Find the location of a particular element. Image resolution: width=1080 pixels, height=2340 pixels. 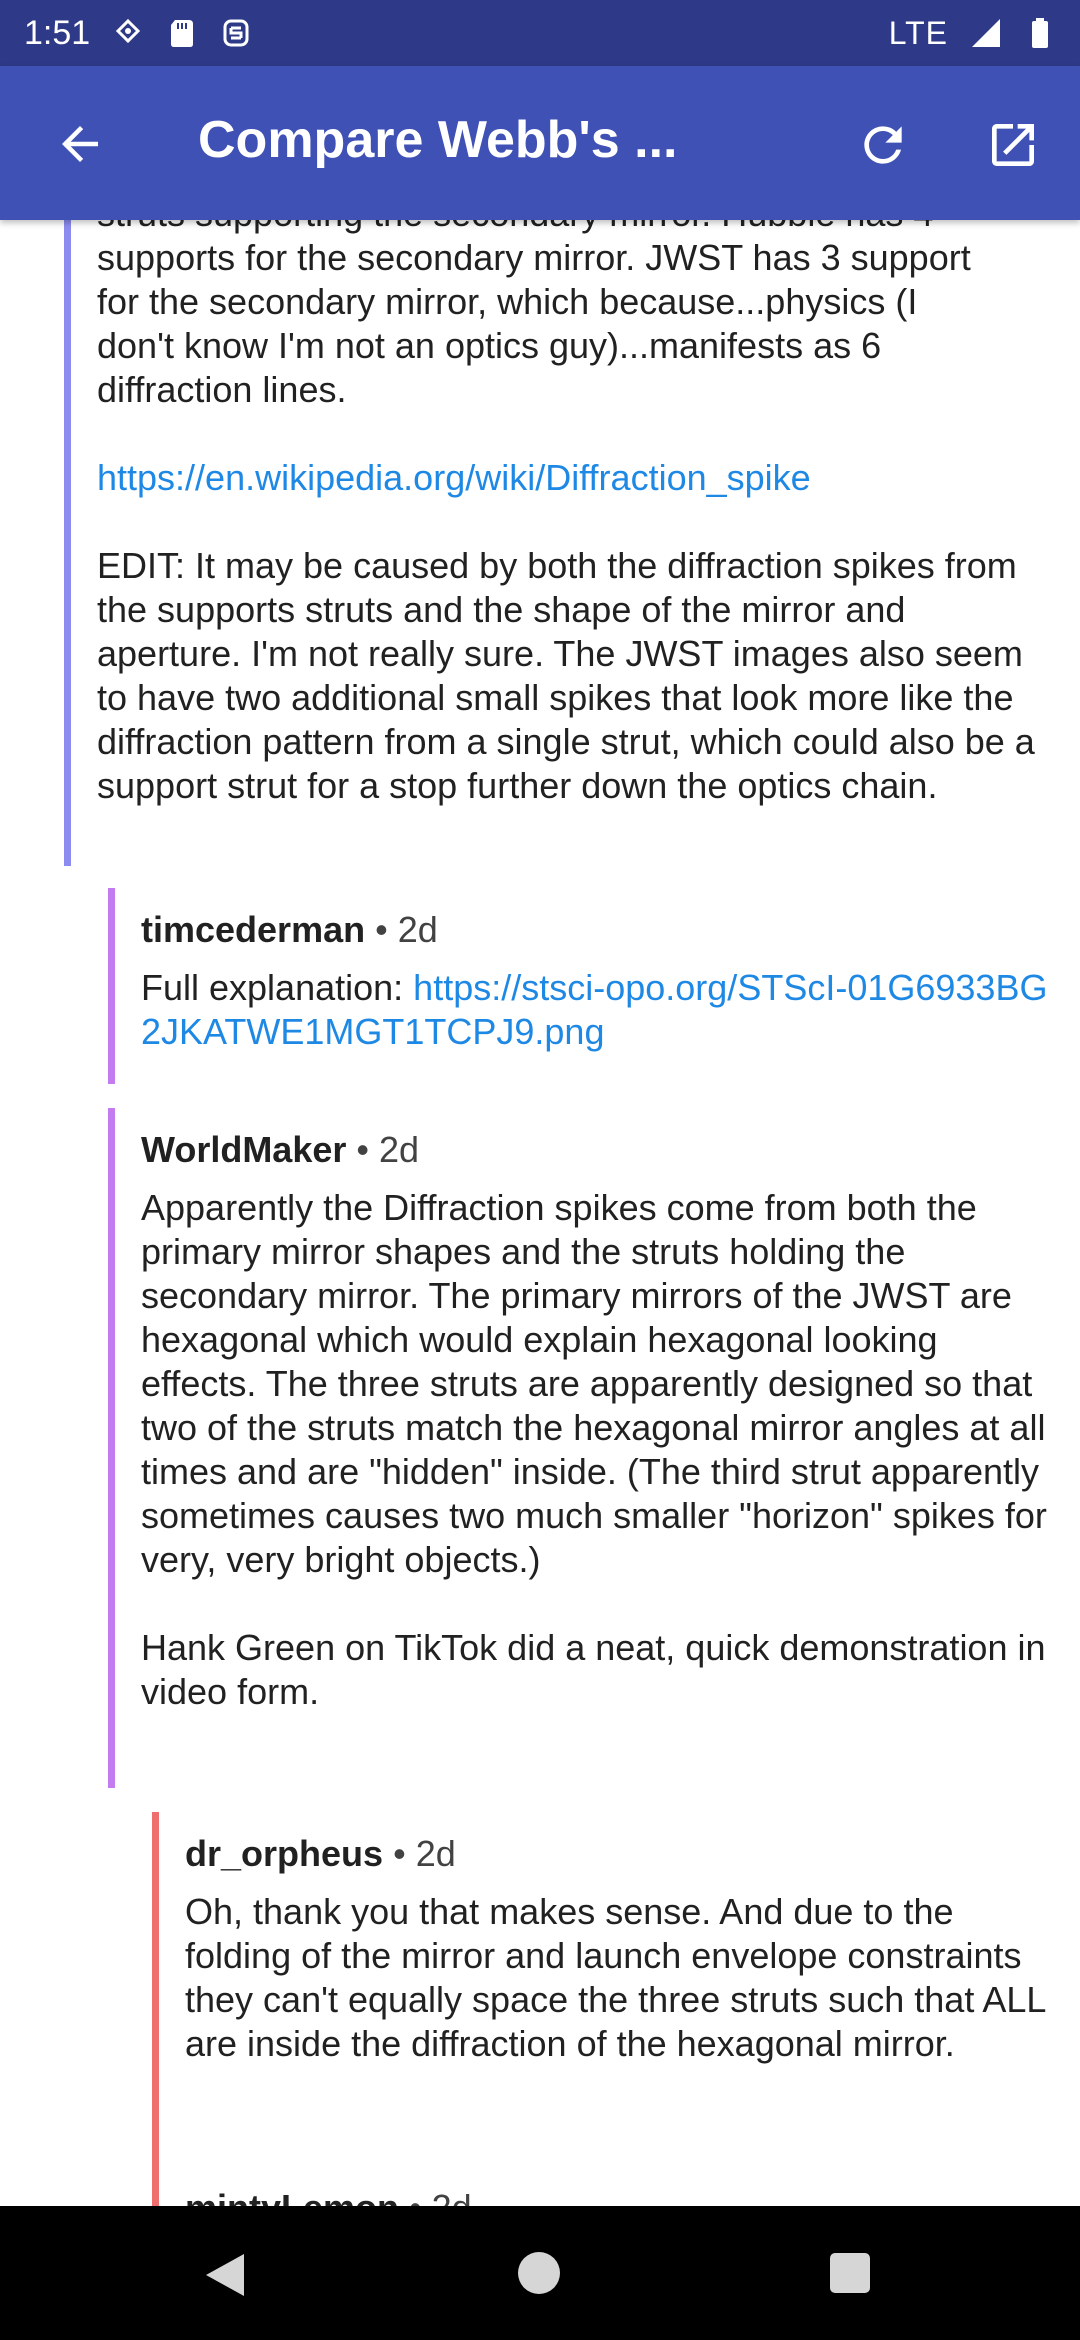

nav-back-icon is located at coordinates (225, 2275).